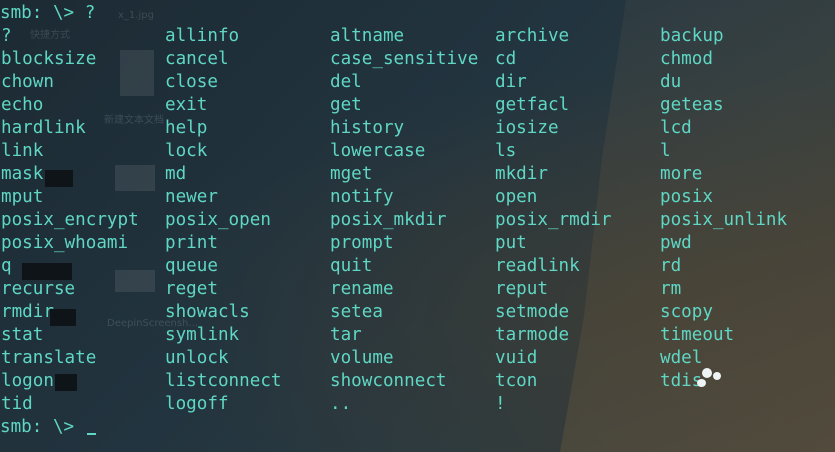 The image size is (835, 452). I want to click on command-entry: readlink, so click(537, 266).